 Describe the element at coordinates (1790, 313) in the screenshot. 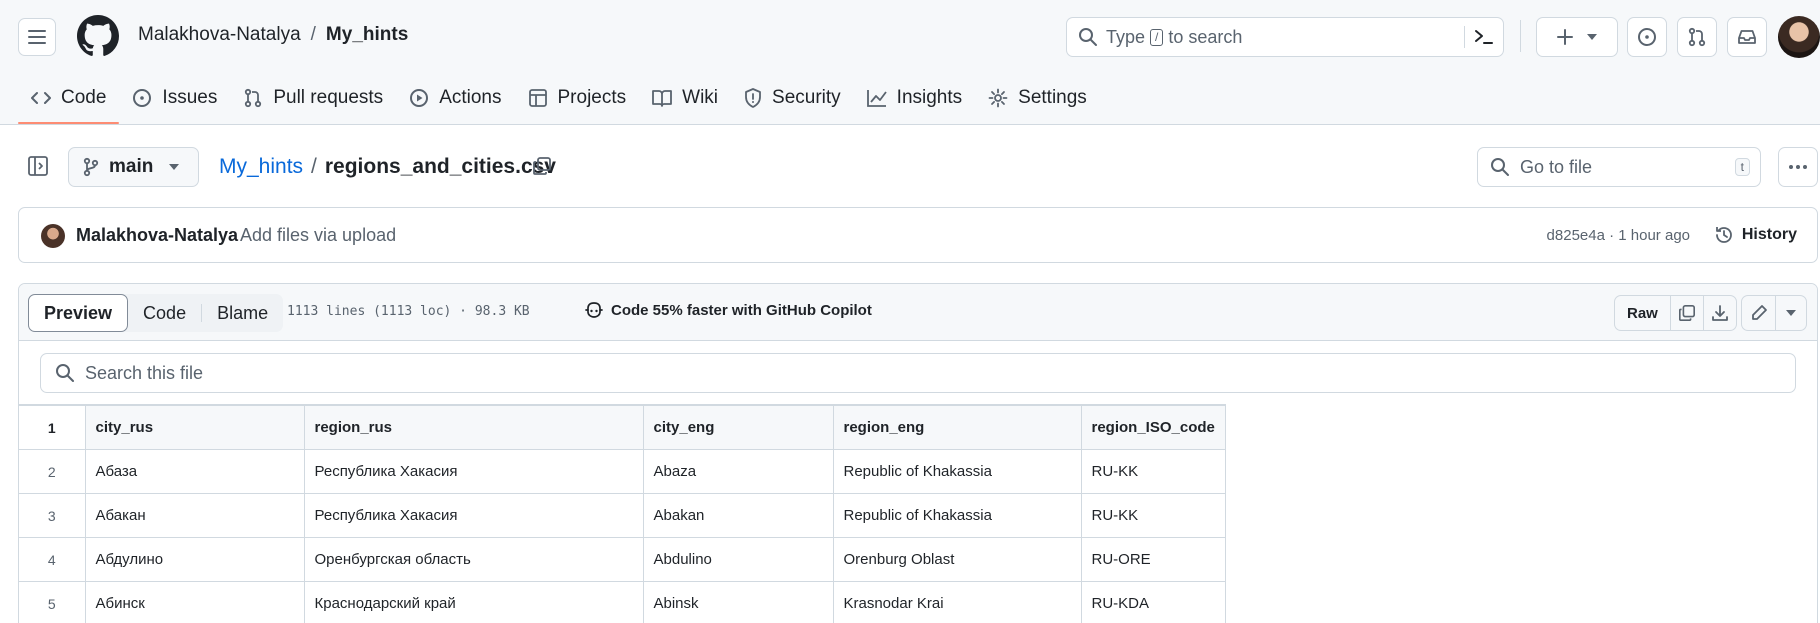

I see `edit-options-button` at that location.